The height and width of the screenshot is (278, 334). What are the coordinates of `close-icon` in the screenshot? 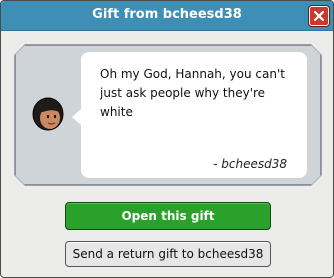 It's located at (319, 16).